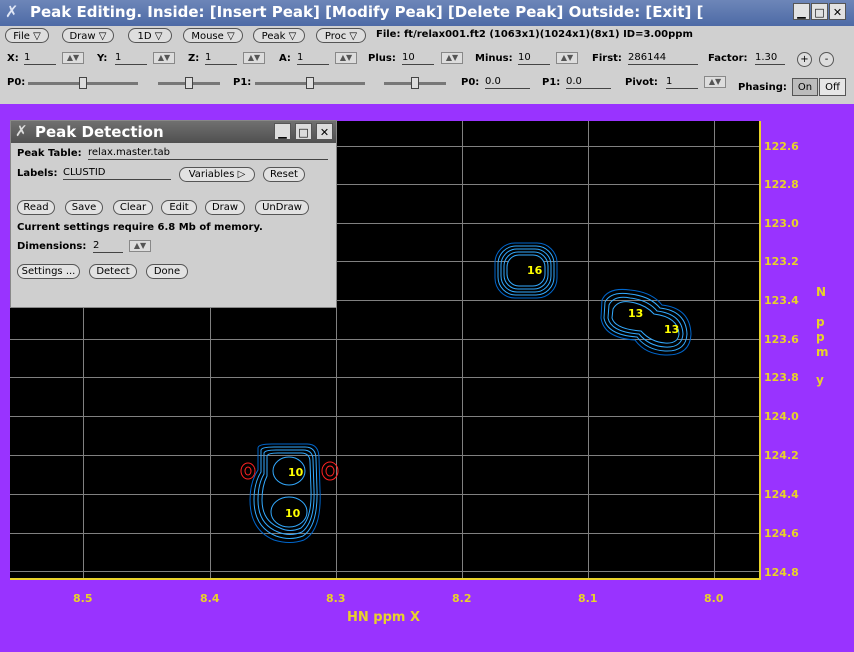 The image size is (854, 652). What do you see at coordinates (635, 313) in the screenshot?
I see `peak-label-13a: 13` at bounding box center [635, 313].